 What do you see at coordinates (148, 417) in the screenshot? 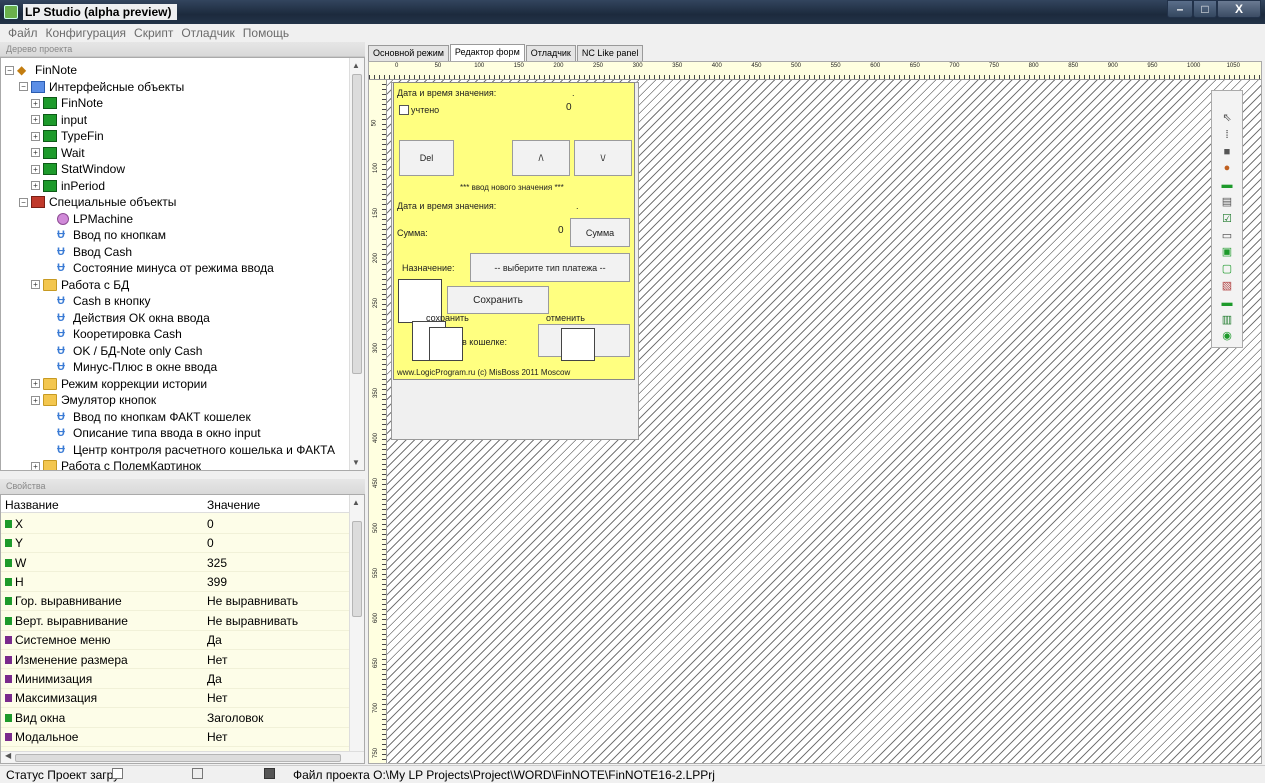
I see `tree-item: Ʉ Ввод по кнопкам ФАКТ кошелек` at bounding box center [148, 417].